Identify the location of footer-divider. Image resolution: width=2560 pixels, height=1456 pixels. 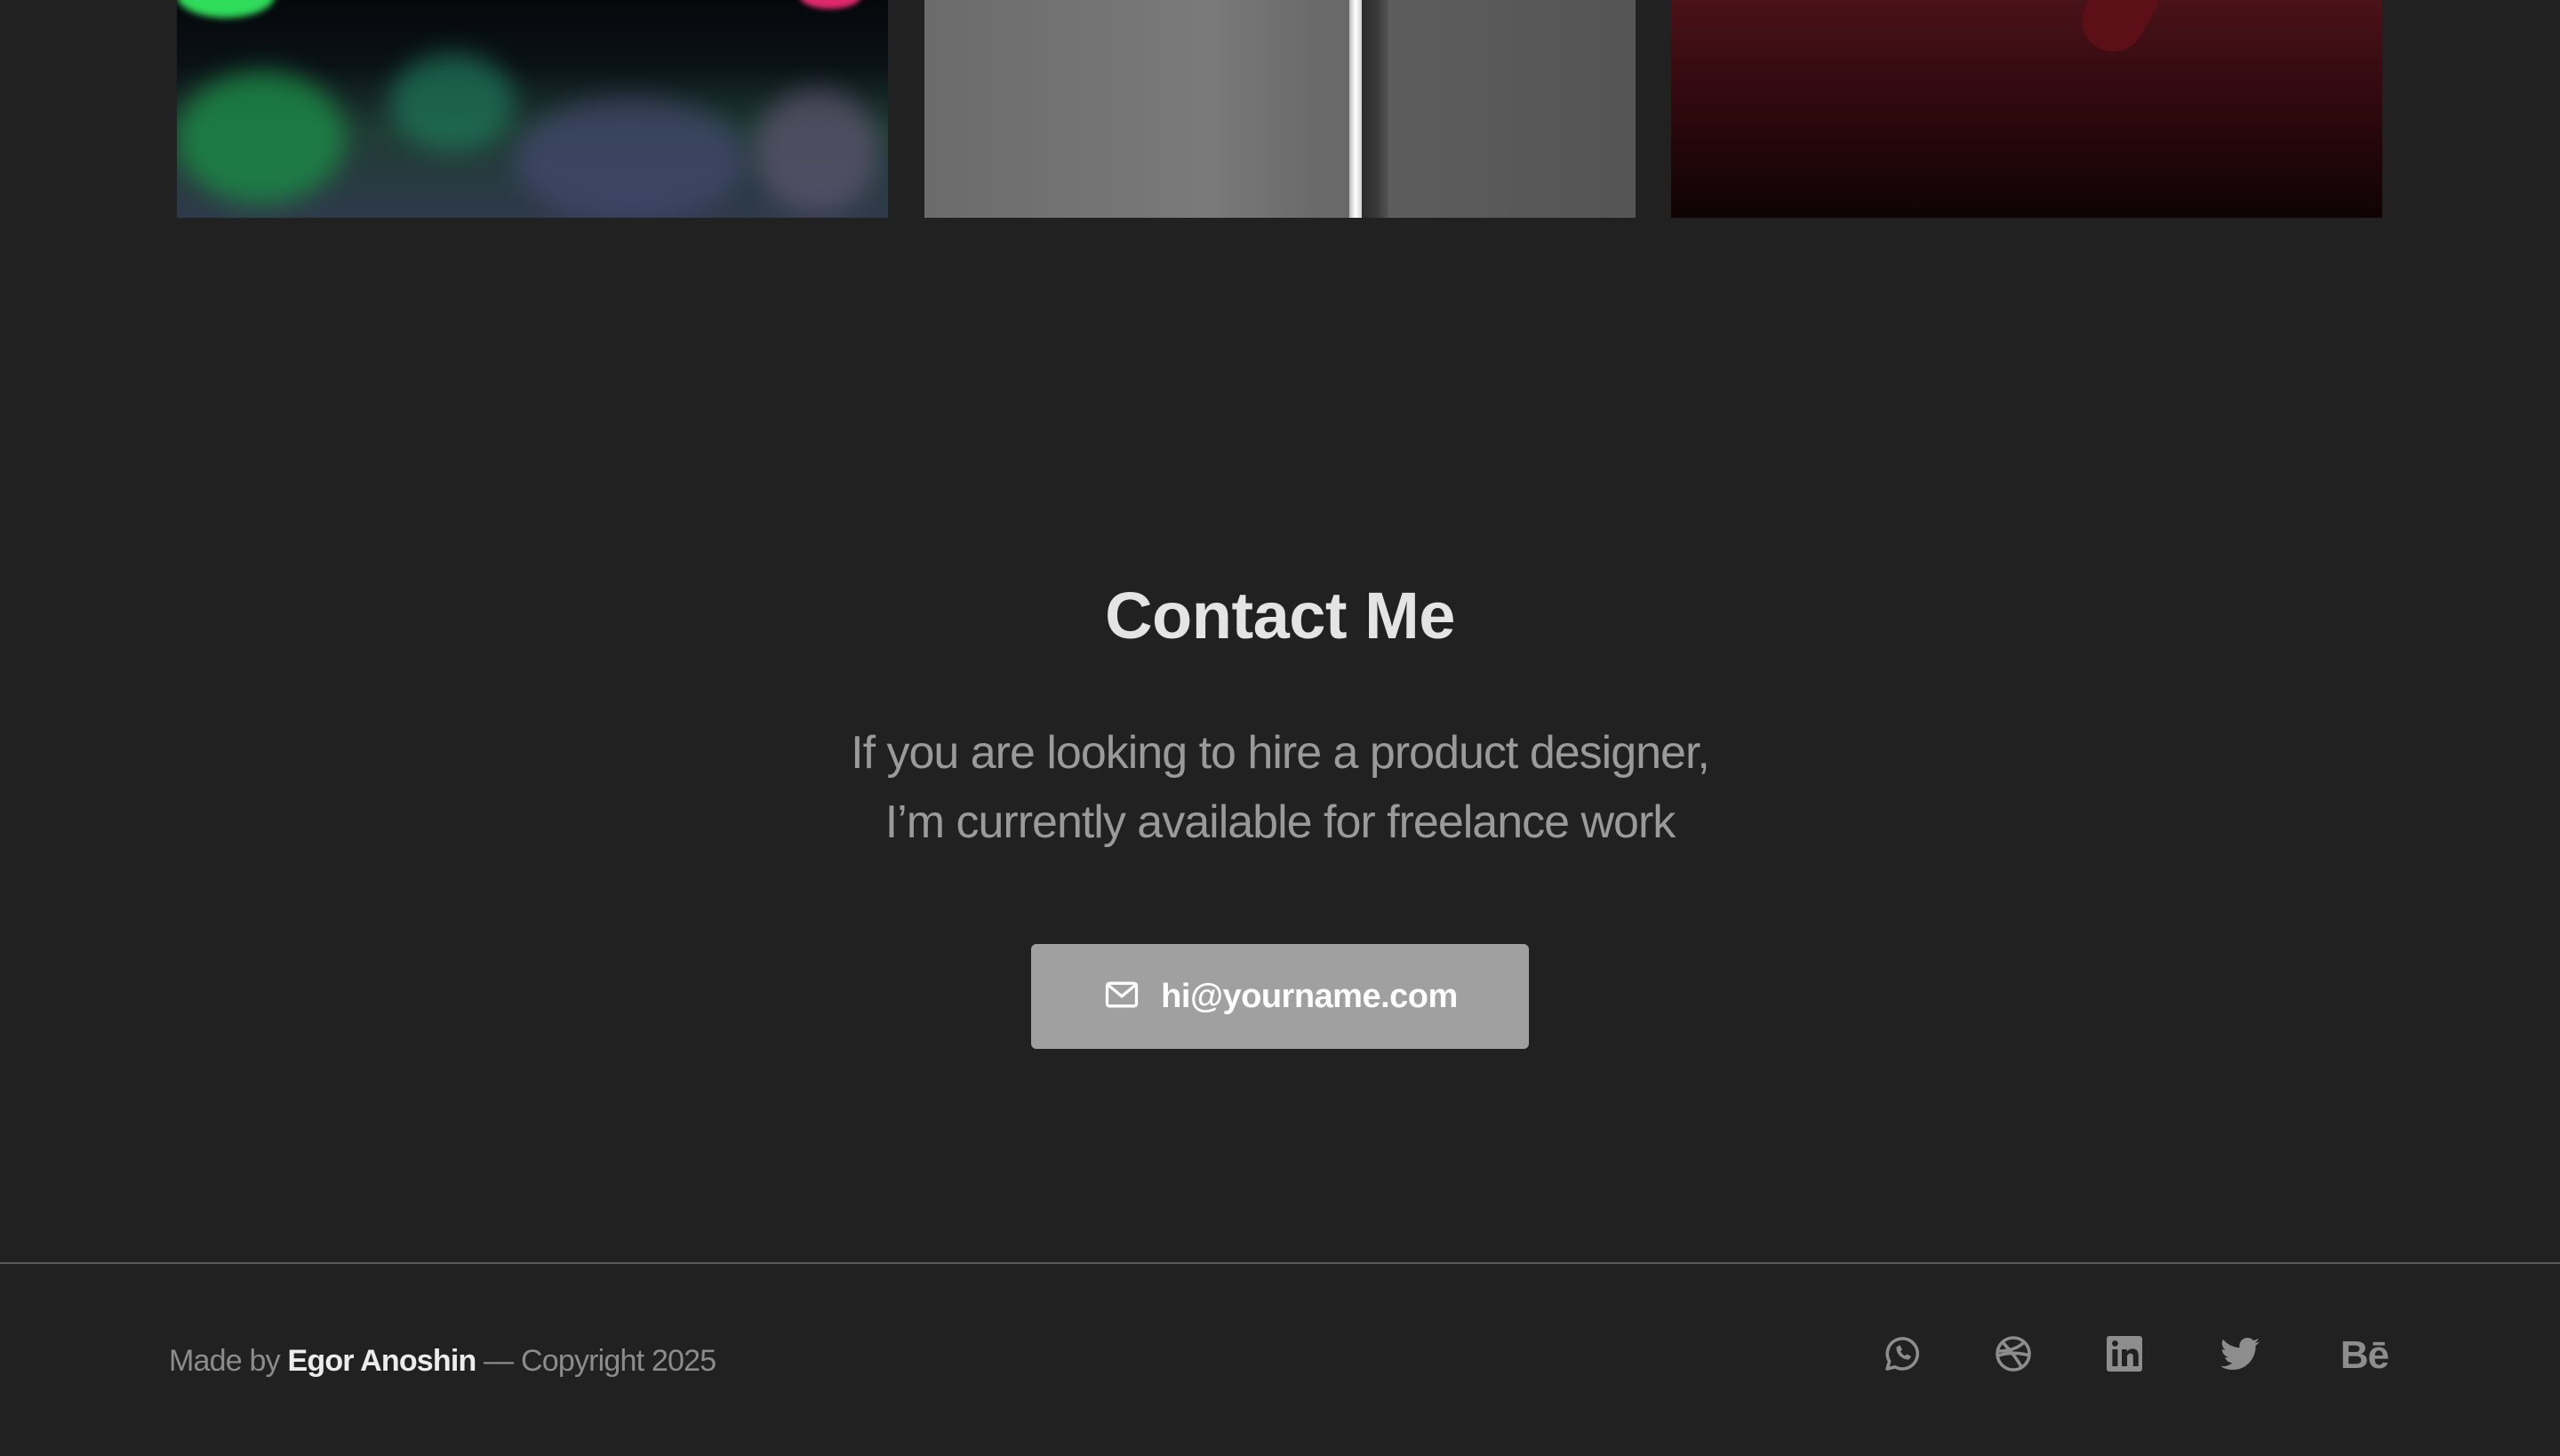
(1280, 1263).